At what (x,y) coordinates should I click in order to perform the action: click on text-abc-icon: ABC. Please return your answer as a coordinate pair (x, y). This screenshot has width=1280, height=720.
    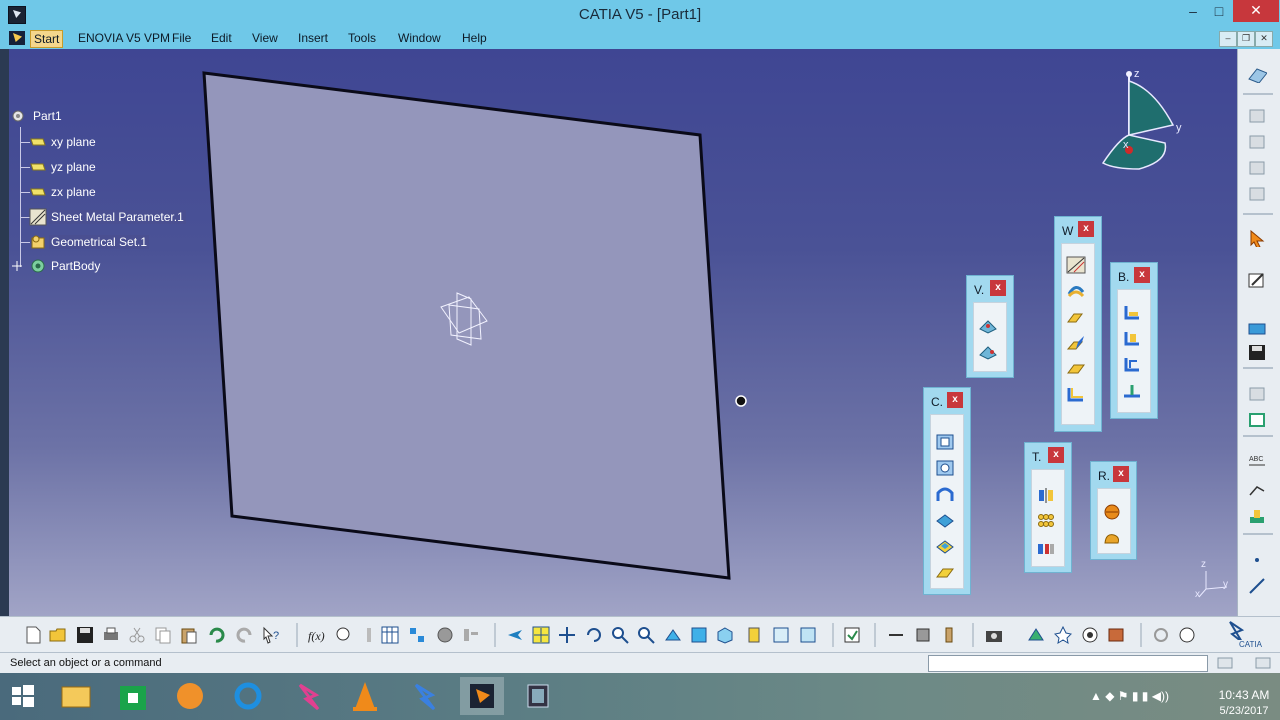
    Looking at the image, I should click on (1257, 460).